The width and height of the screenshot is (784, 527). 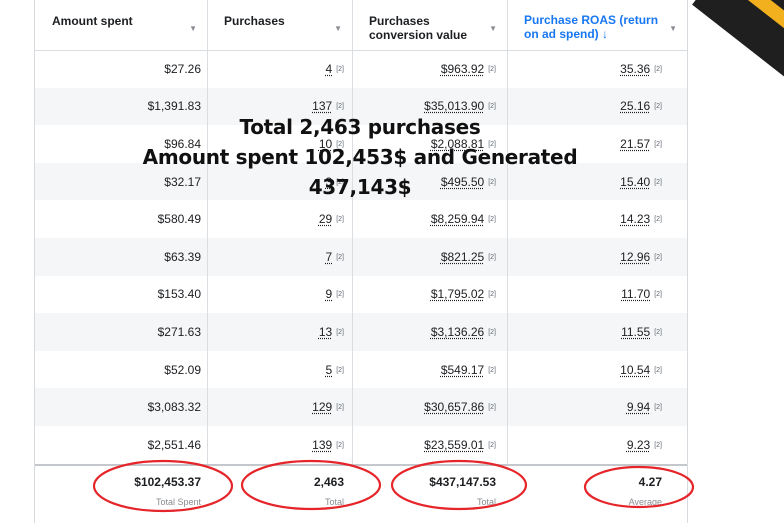 I want to click on amount-spent-cell: $271.63, so click(x=121, y=332).